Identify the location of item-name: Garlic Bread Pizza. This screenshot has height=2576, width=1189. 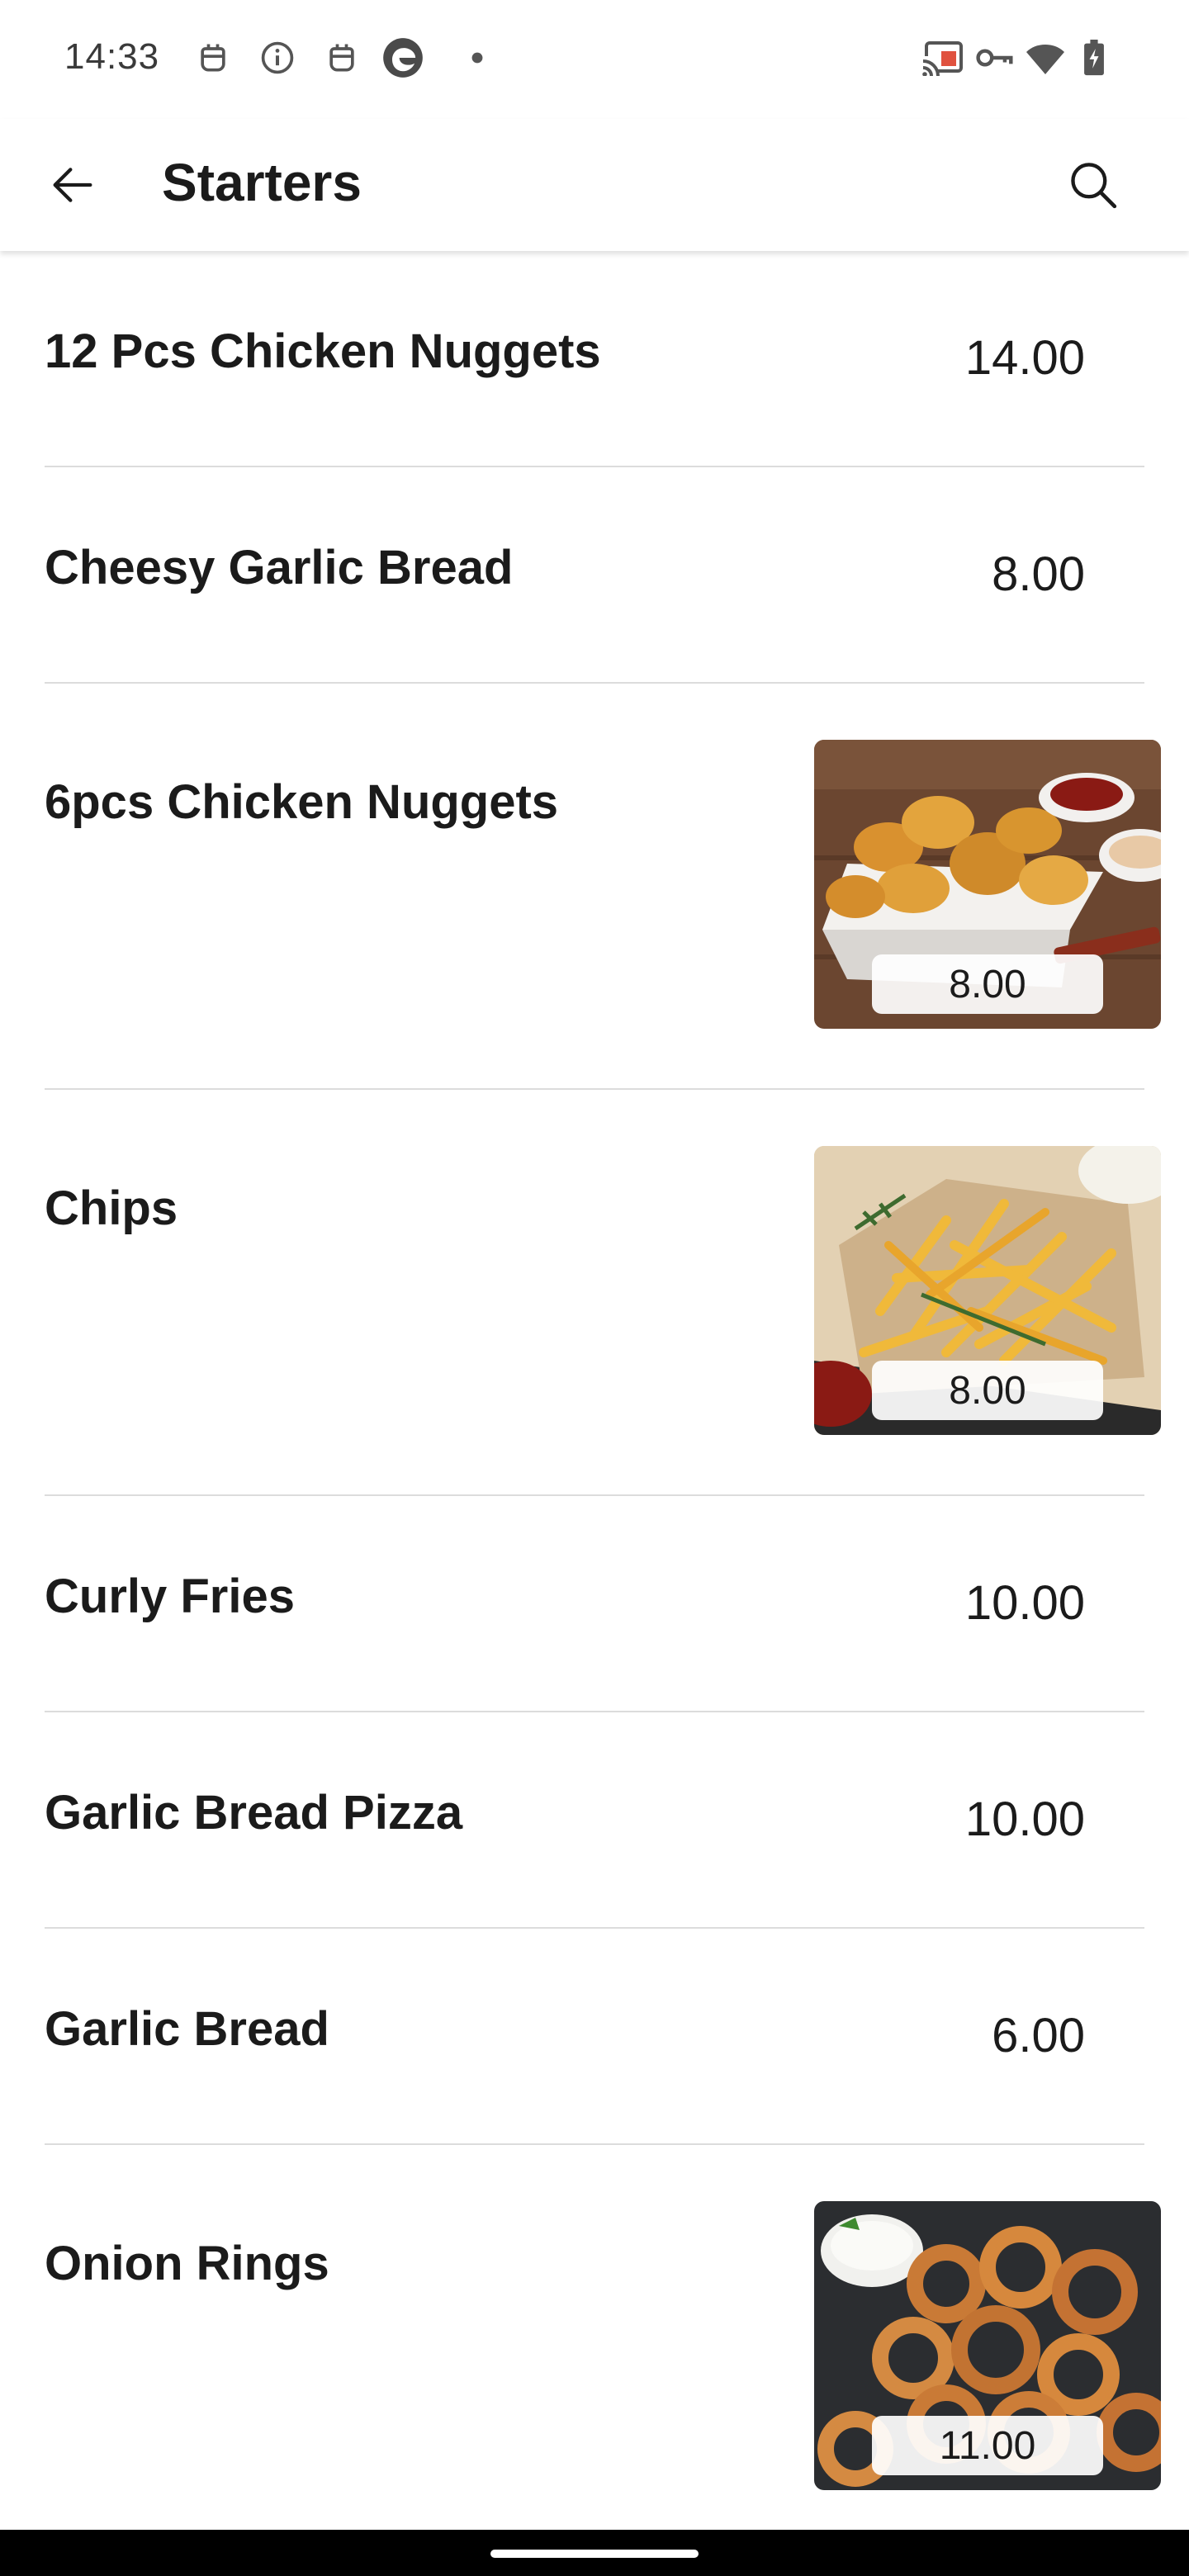
(254, 1813).